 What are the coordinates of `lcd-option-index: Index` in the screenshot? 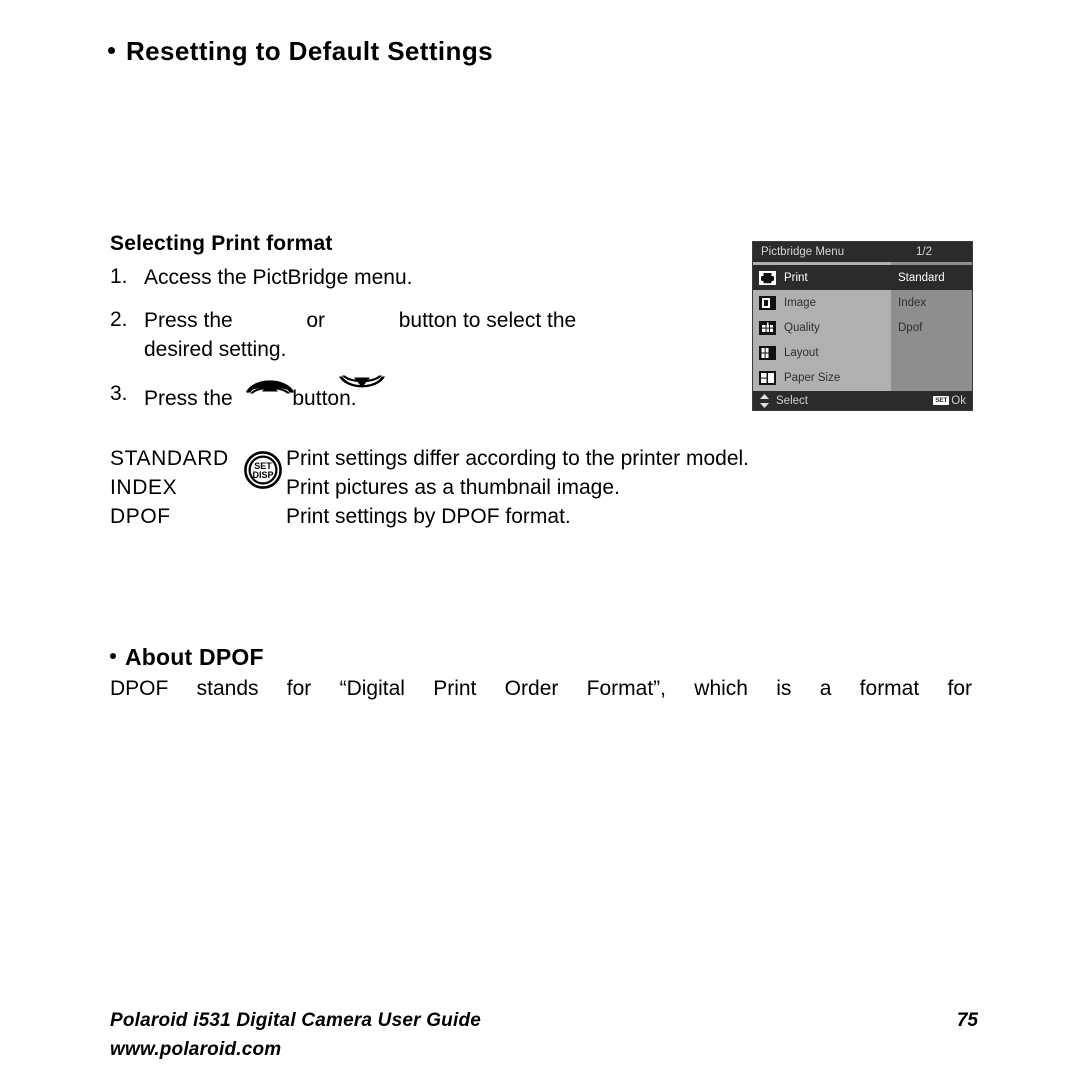 It's located at (931, 302).